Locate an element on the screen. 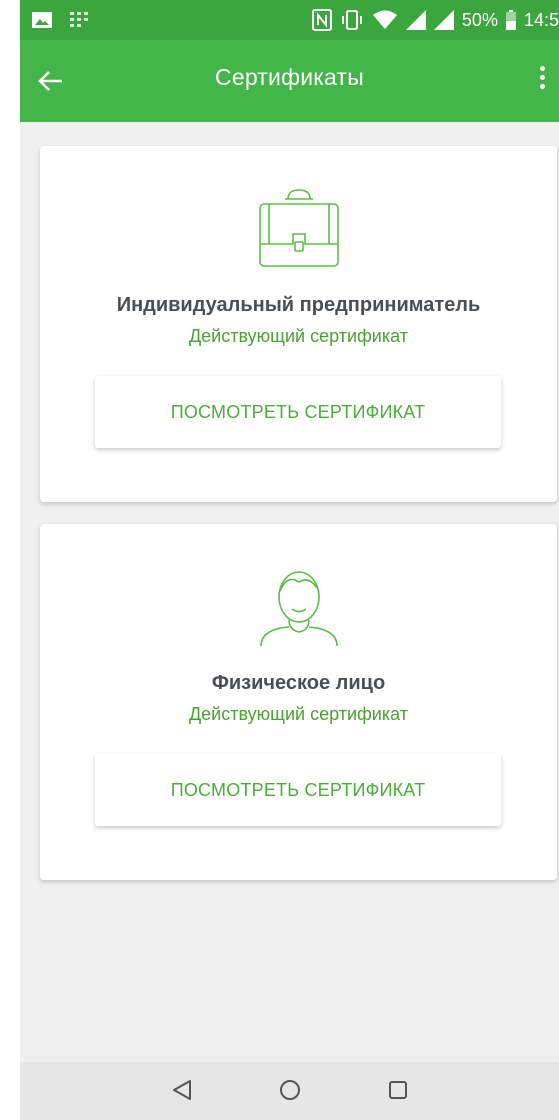 The image size is (559, 1120). status-bar: 50% 14:5 is located at coordinates (289, 20).